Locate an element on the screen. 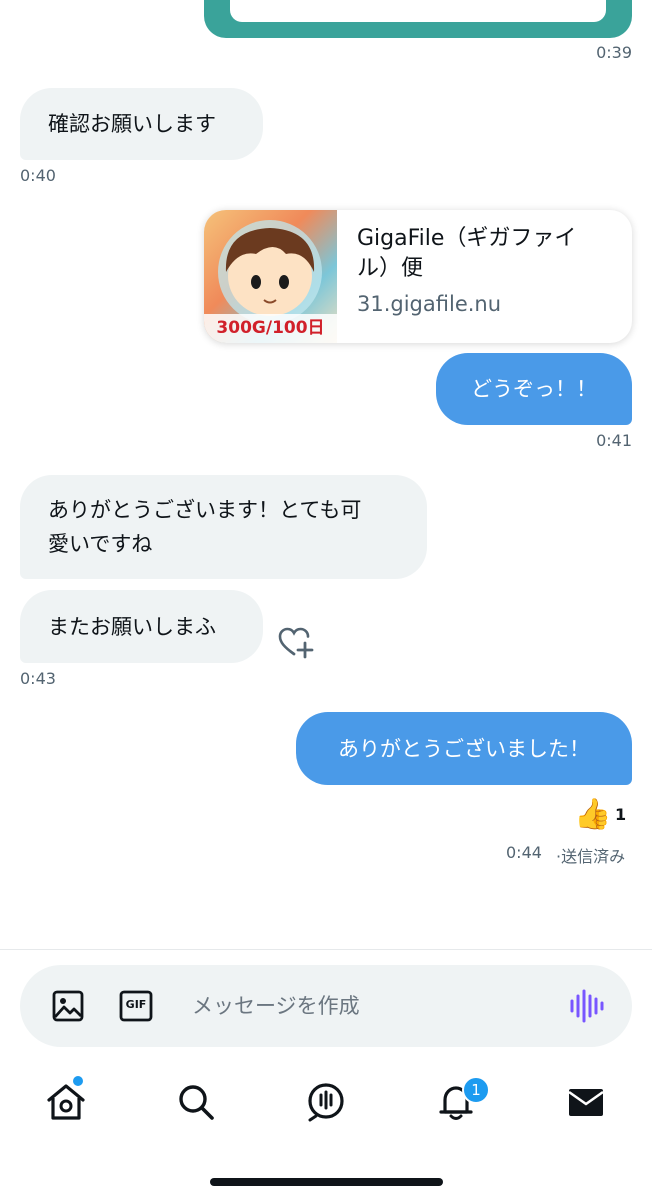  received-message: 確認お願いします is located at coordinates (141, 124).